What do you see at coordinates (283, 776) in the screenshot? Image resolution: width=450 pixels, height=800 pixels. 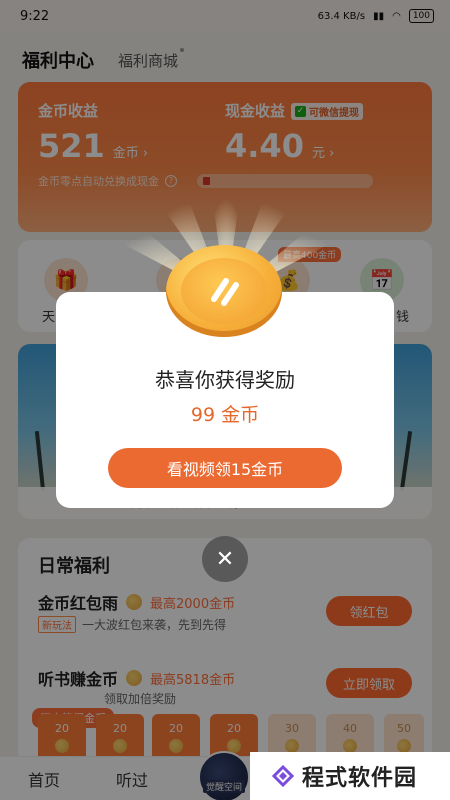 I see `watermark-logo-icon` at bounding box center [283, 776].